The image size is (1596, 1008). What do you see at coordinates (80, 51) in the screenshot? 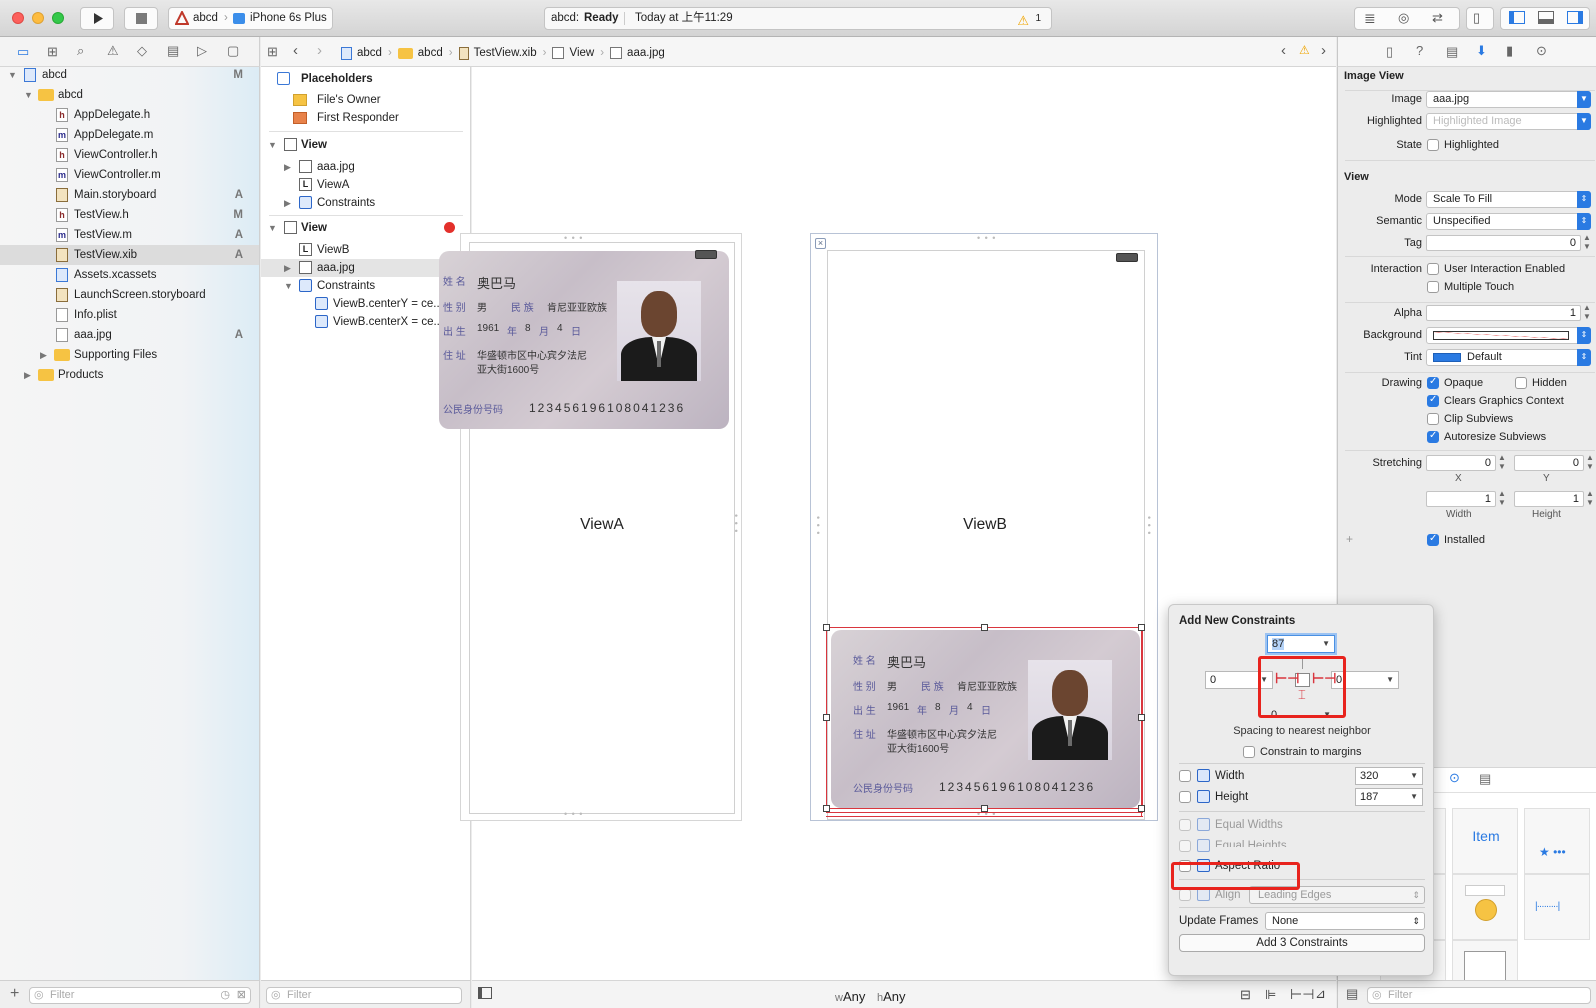
I see `find-navigator-icon: ⌕` at bounding box center [80, 51].